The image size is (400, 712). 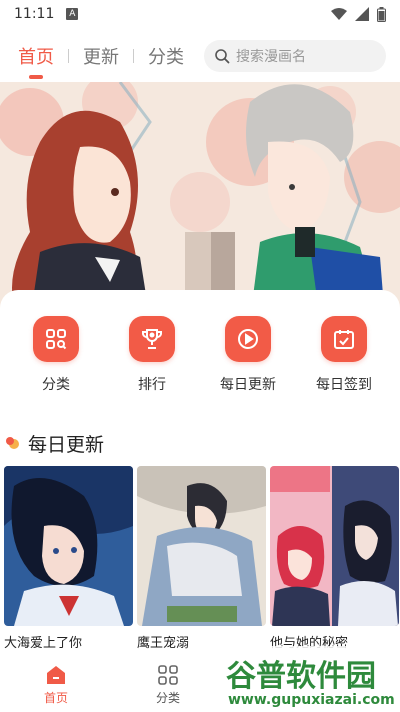 I want to click on quick-item-daily-update: 每日更新, so click(x=248, y=368).